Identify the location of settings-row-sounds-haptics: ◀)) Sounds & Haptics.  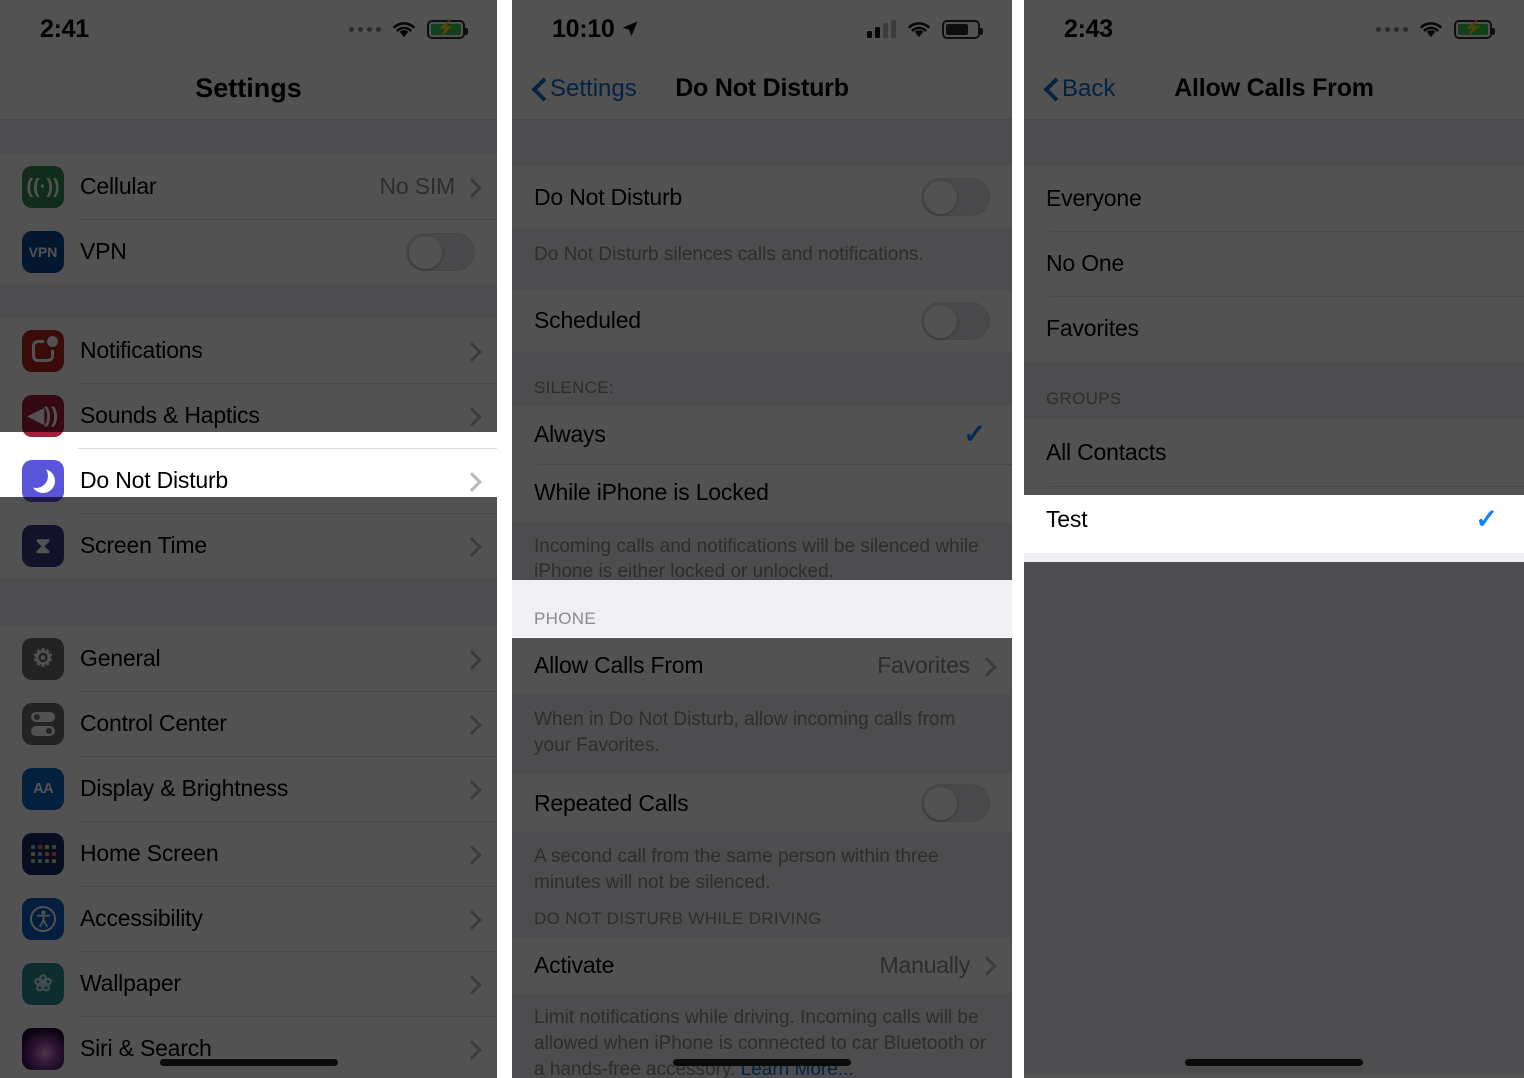
(248, 415).